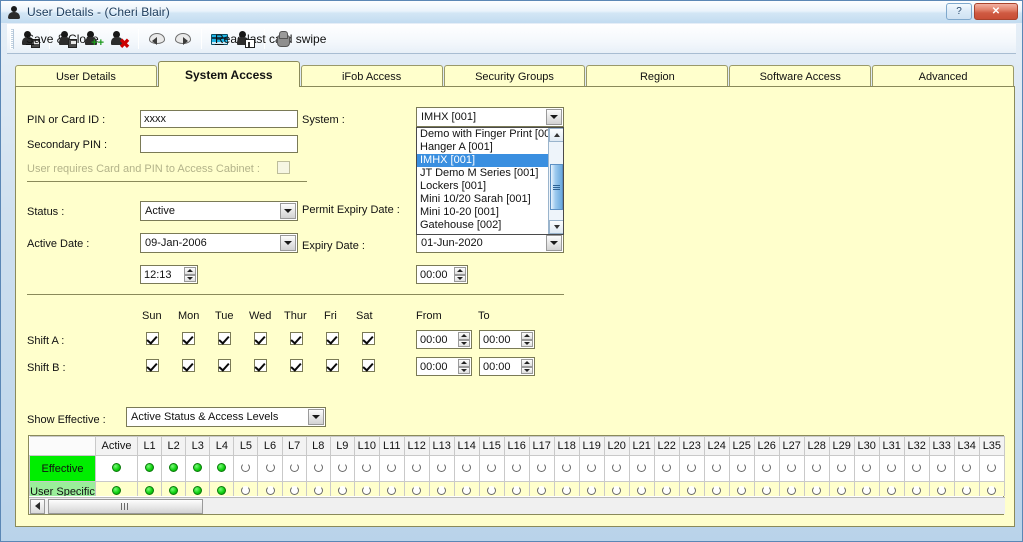 Image resolution: width=1023 pixels, height=542 pixels. I want to click on read-last-card-swipe-button: Read last card swipe, so click(266, 39).